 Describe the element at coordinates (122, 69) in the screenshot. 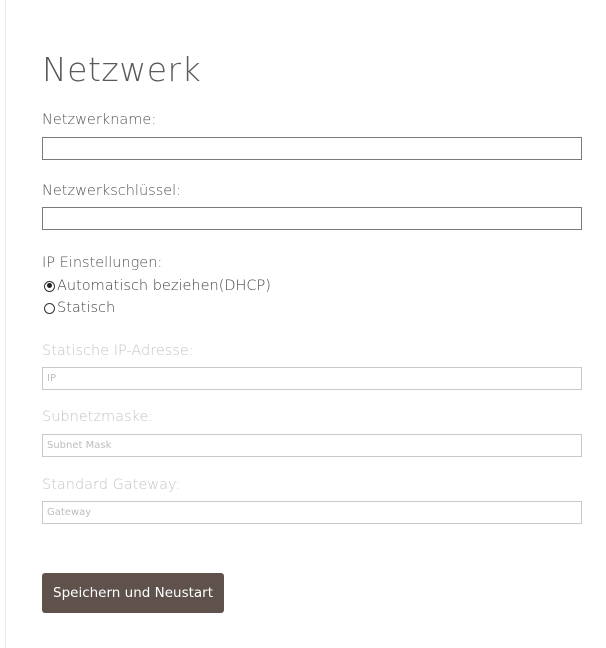

I see `page-title: Netzwerk` at that location.